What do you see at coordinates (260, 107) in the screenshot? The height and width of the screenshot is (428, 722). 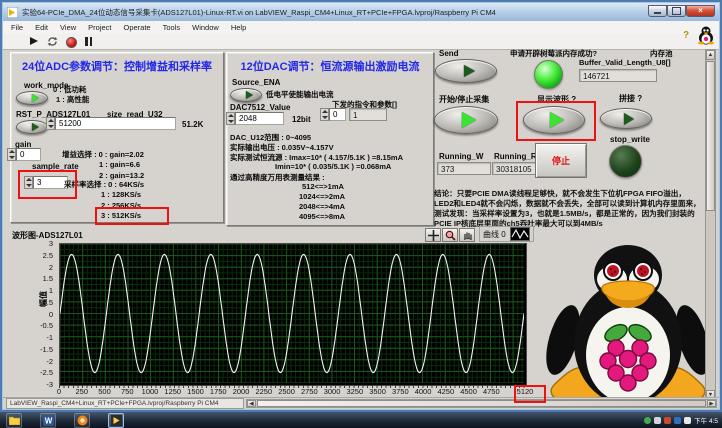 I see `dac-value-label: DAC7512_Value` at bounding box center [260, 107].